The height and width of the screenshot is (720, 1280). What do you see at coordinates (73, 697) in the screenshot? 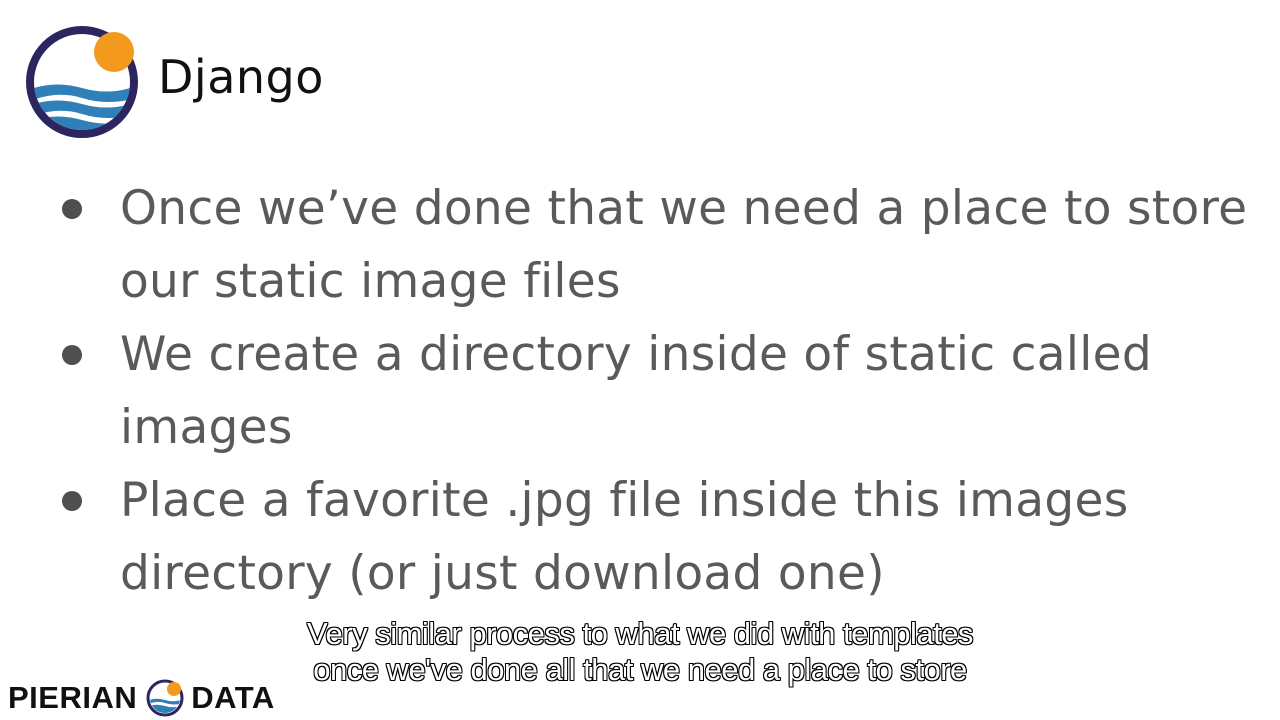
I see `footer-brand-left-text: PIERIAN` at bounding box center [73, 697].